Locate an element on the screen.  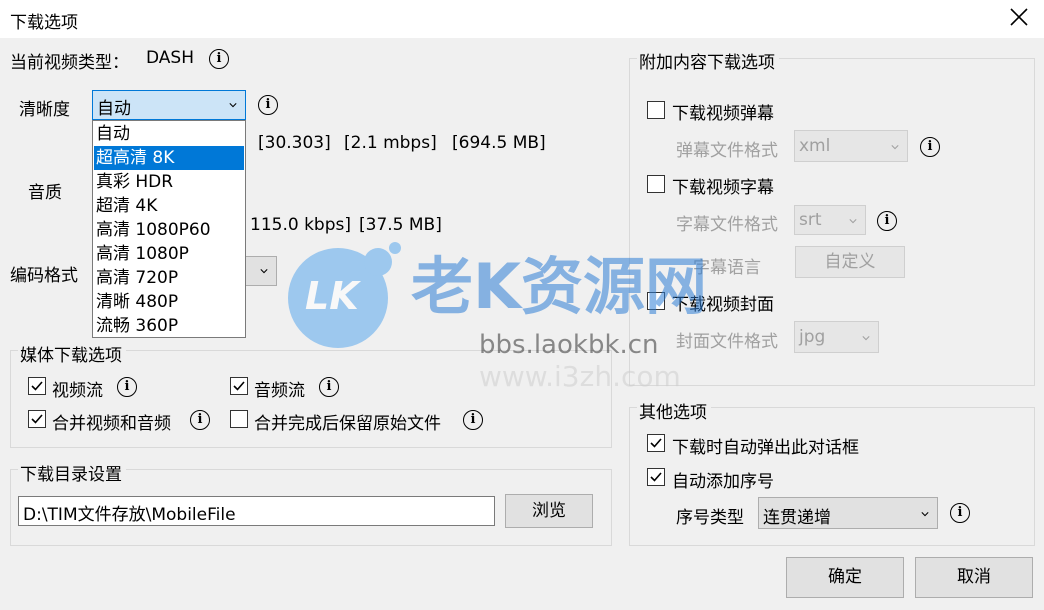
danmaku-label: 下载视频弹幕 is located at coordinates (723, 114).